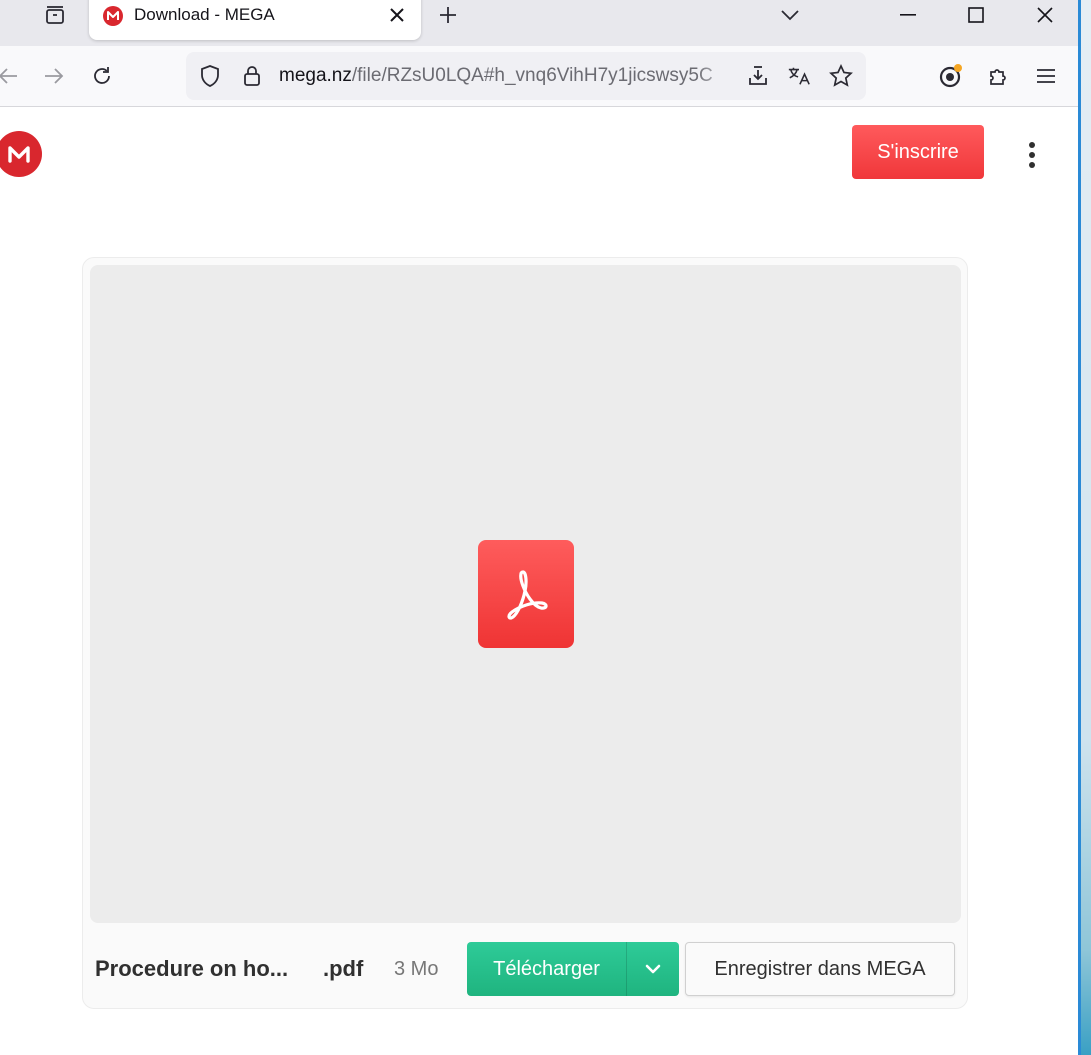 Image resolution: width=1091 pixels, height=1055 pixels. I want to click on account-icon, so click(951, 76).